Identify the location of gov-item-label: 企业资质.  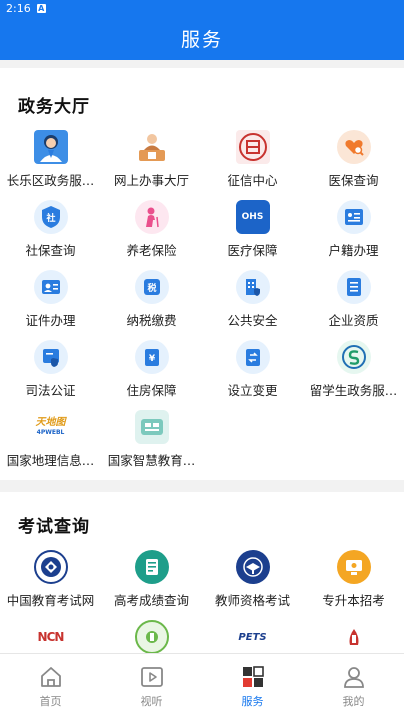
(353, 320).